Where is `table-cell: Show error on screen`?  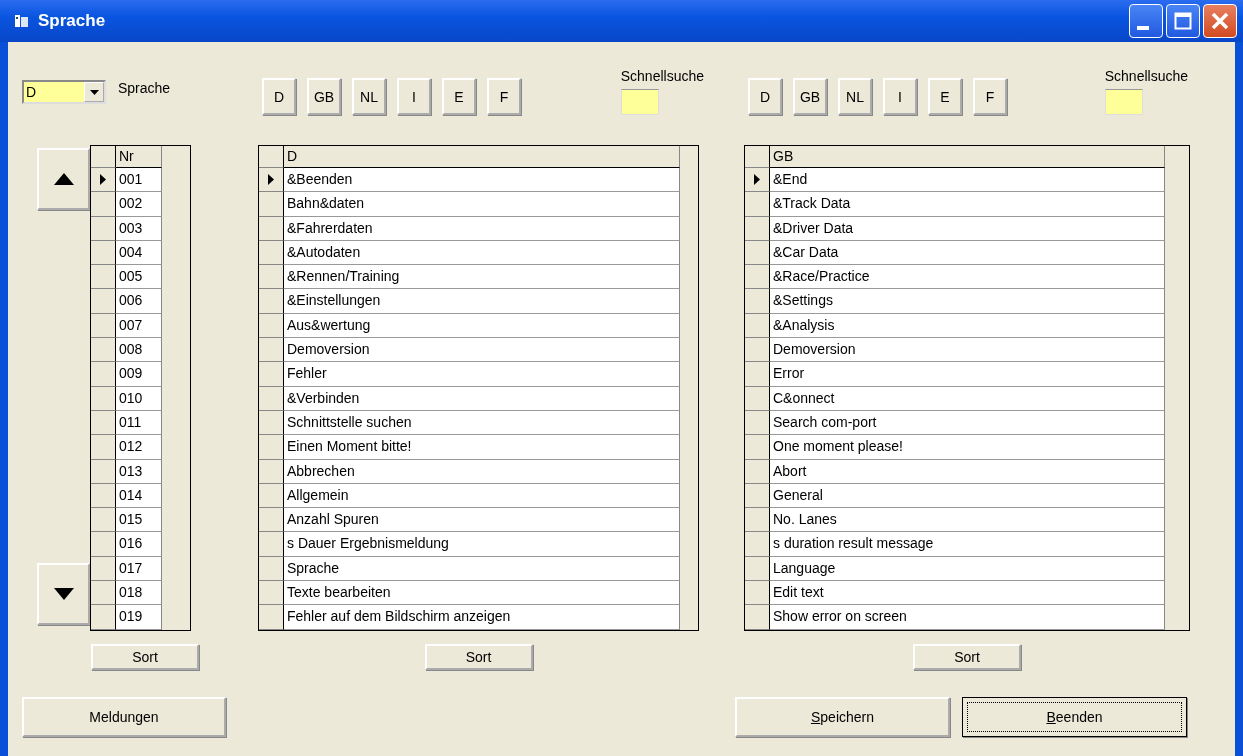
table-cell: Show error on screen is located at coordinates (967, 617).